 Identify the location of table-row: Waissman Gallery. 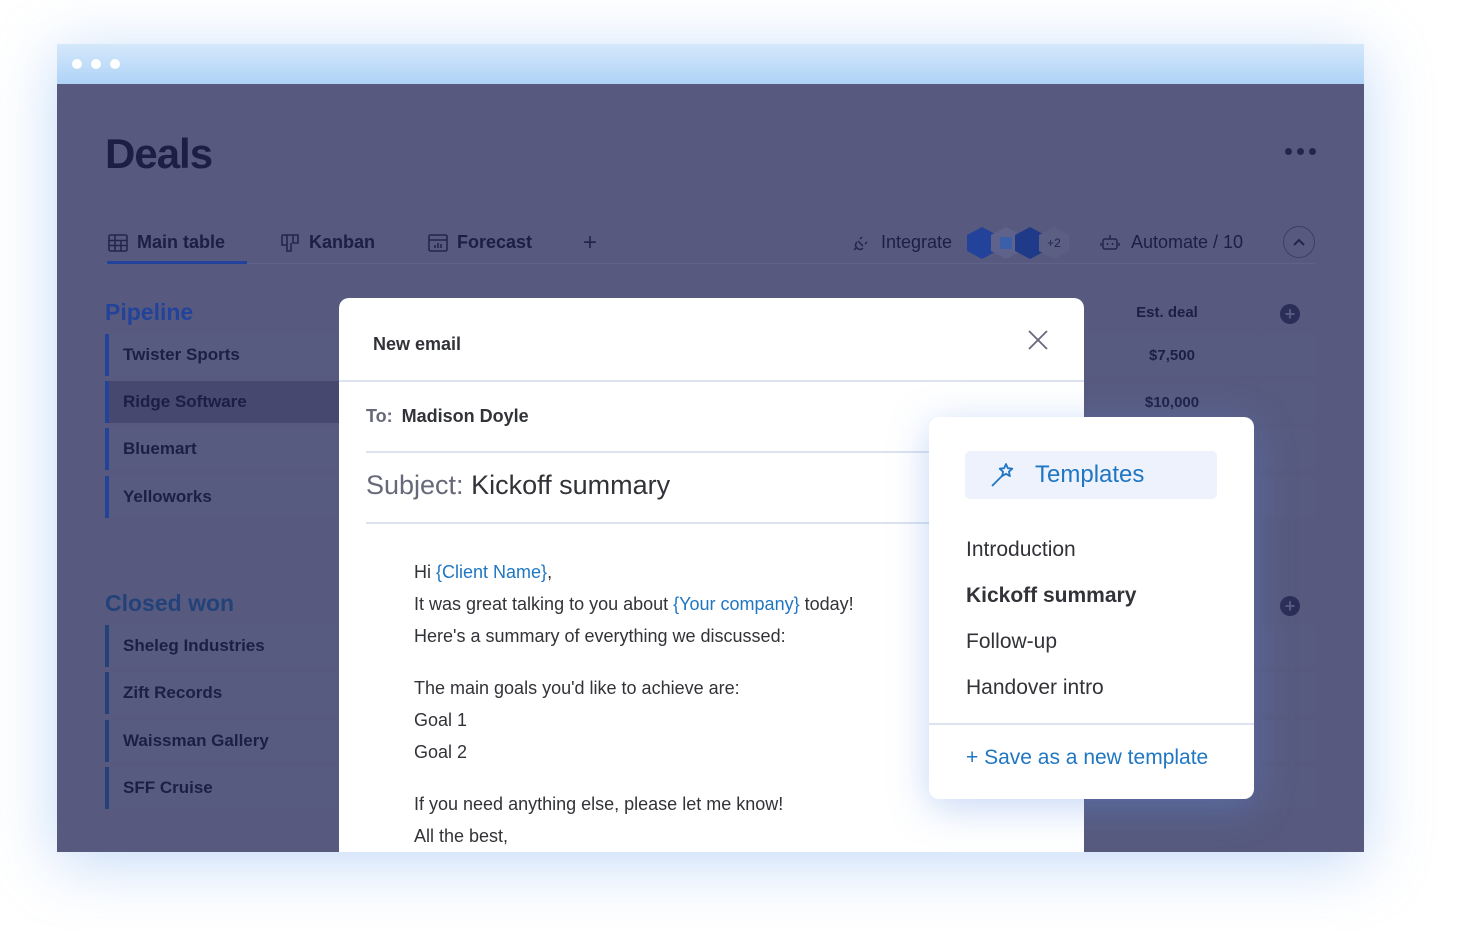
(225, 741).